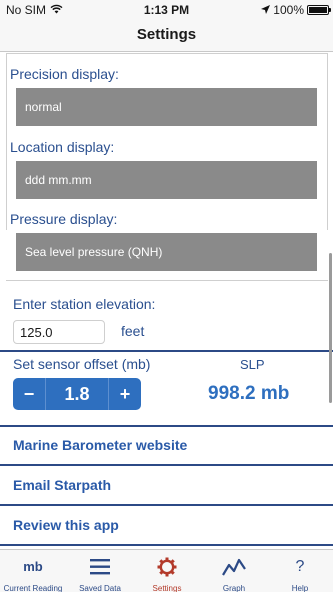 This screenshot has width=333, height=592. What do you see at coordinates (64, 219) in the screenshot?
I see `pressure-display-label: Pressure display:` at bounding box center [64, 219].